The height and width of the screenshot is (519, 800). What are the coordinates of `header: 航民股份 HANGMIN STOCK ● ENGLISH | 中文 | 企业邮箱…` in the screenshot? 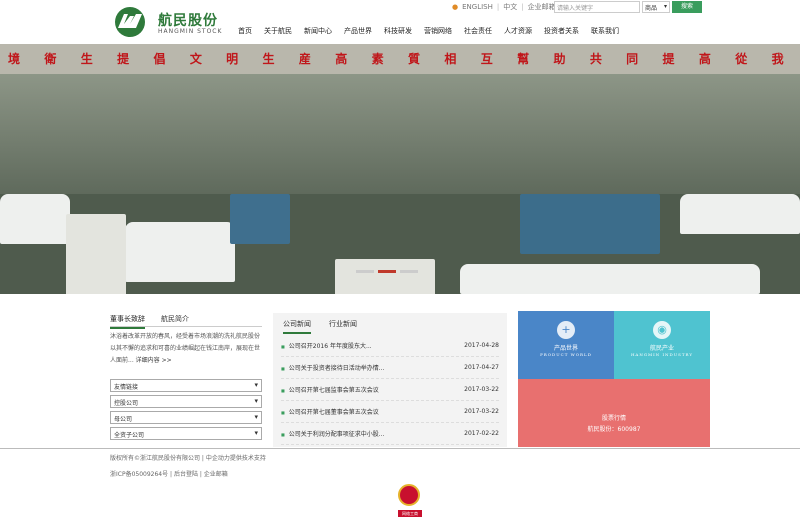 It's located at (400, 25).